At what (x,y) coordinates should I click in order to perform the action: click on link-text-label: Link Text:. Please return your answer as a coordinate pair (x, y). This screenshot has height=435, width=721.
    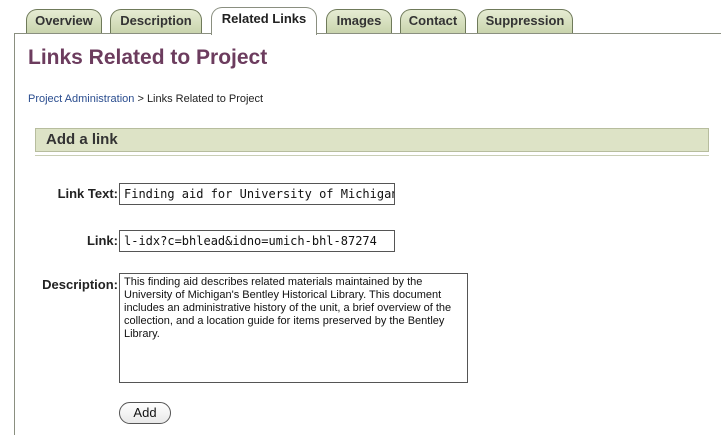
    Looking at the image, I should click on (87, 193).